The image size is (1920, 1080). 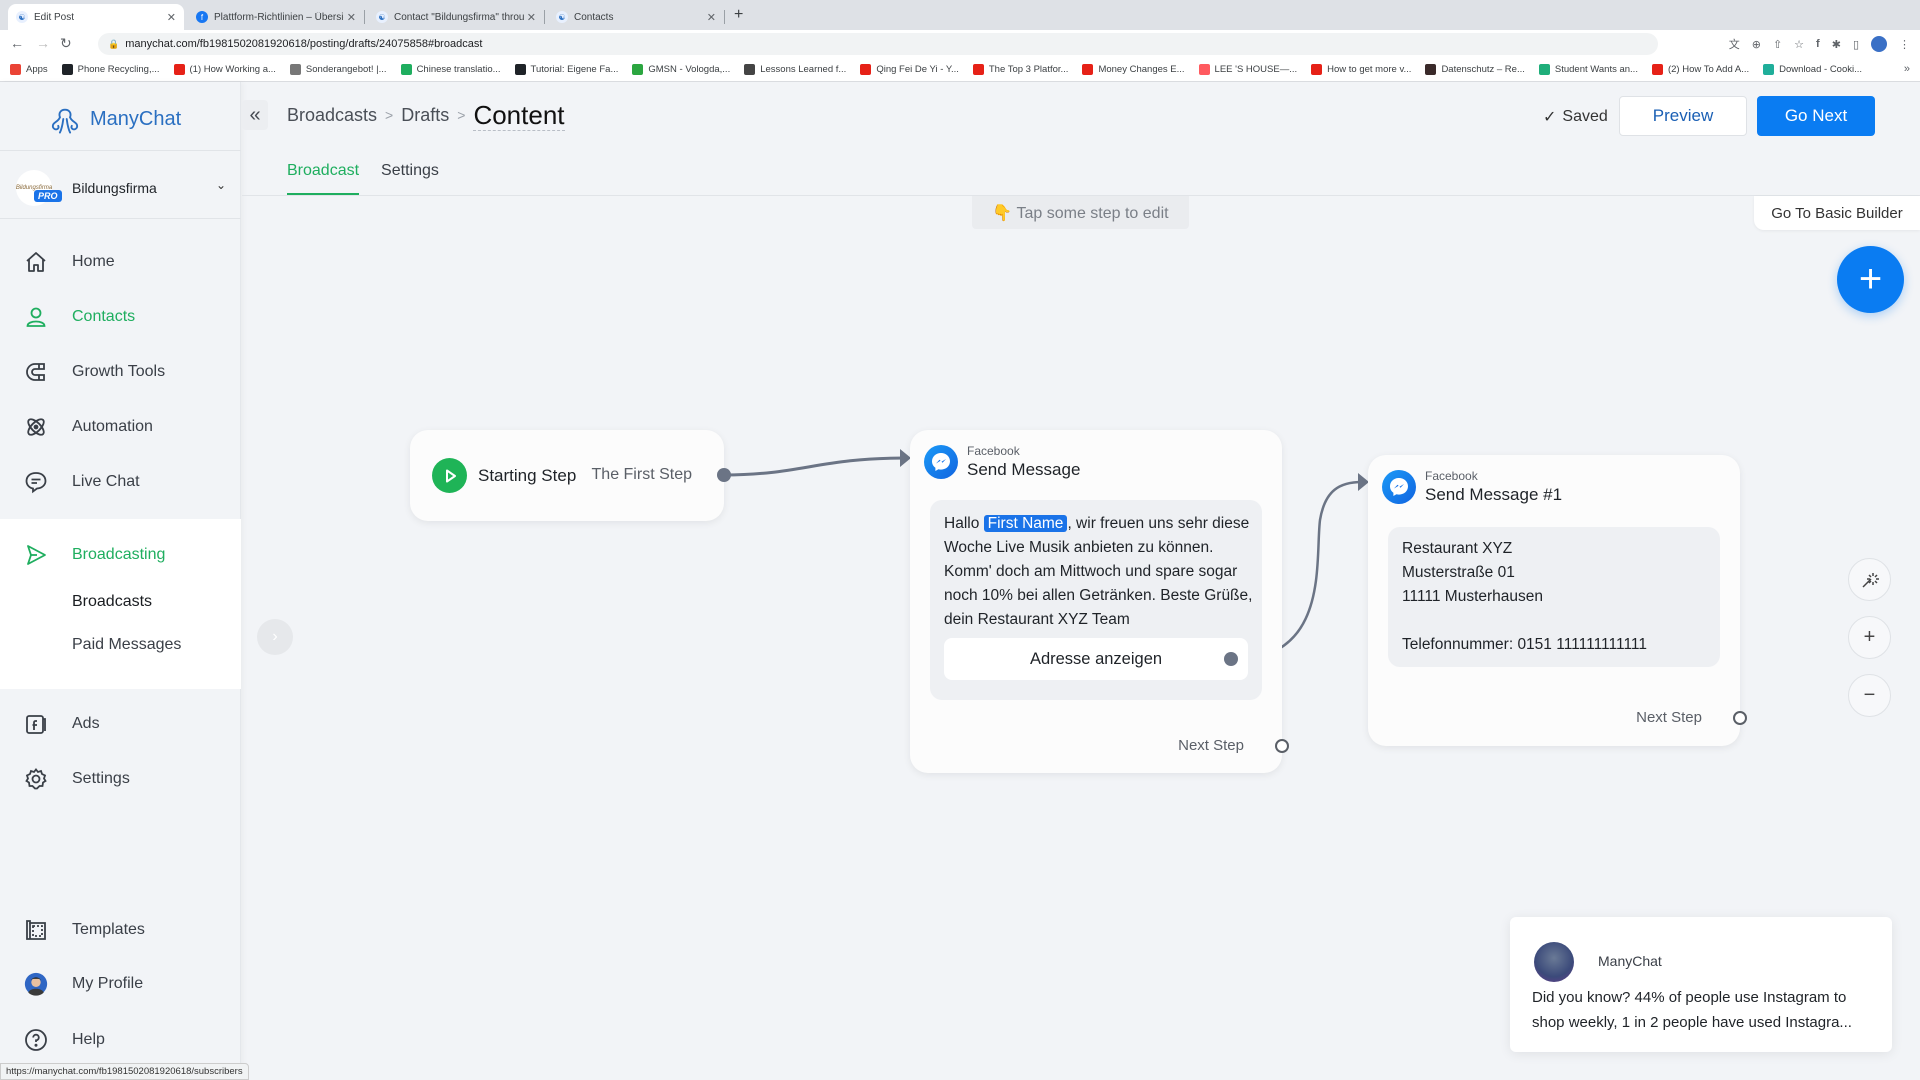 I want to click on play-icon, so click(x=449, y=475).